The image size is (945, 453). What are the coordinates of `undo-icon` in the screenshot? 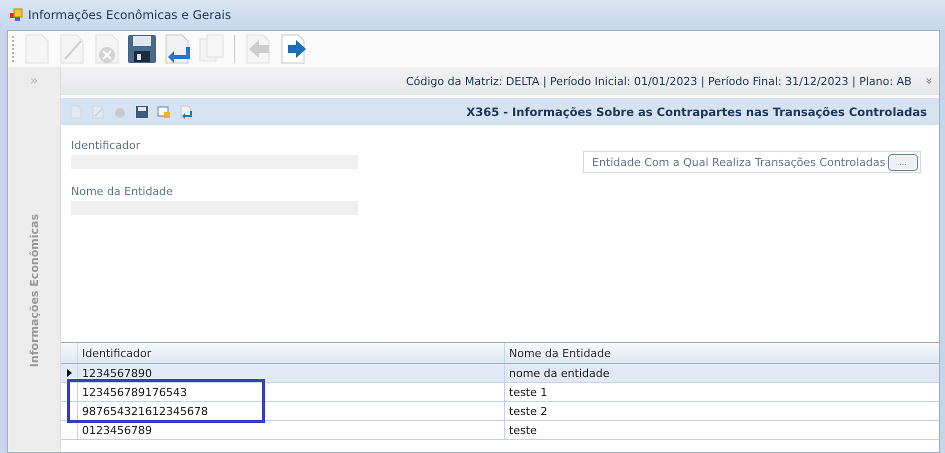 It's located at (186, 111).